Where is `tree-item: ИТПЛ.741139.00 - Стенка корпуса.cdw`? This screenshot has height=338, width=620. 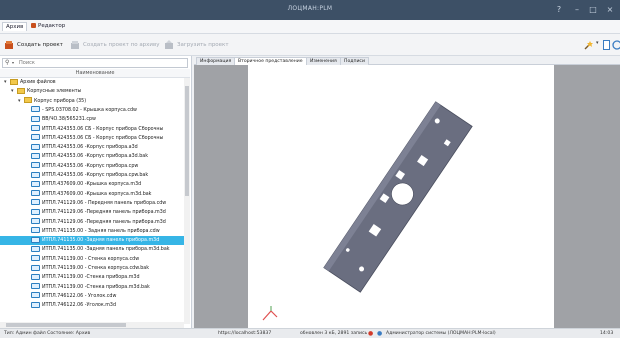
tree-item: ИТПЛ.741139.00 - Стенка корпуса.cdw is located at coordinates (92, 259).